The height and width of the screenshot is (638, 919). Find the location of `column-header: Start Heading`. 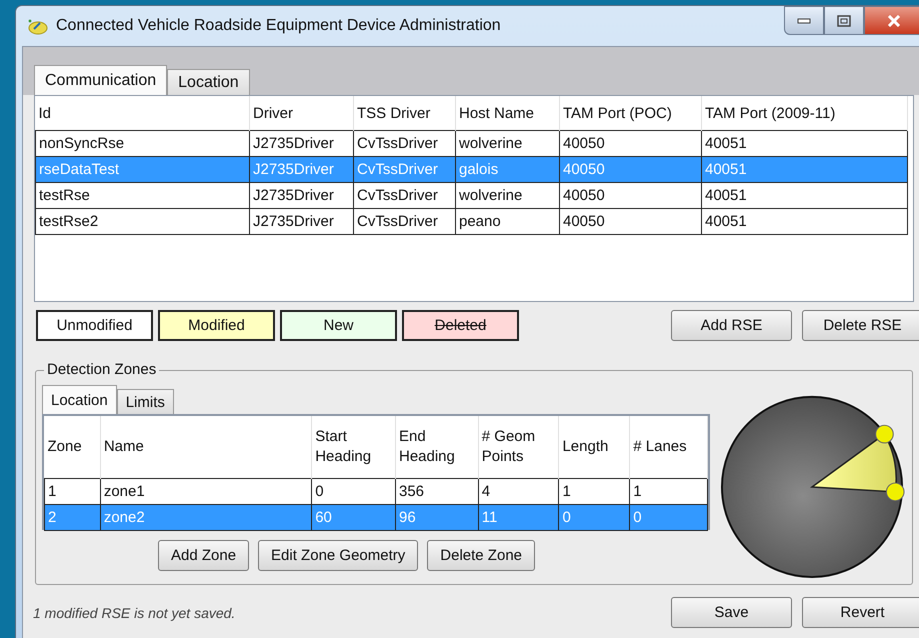

column-header: Start Heading is located at coordinates (354, 447).